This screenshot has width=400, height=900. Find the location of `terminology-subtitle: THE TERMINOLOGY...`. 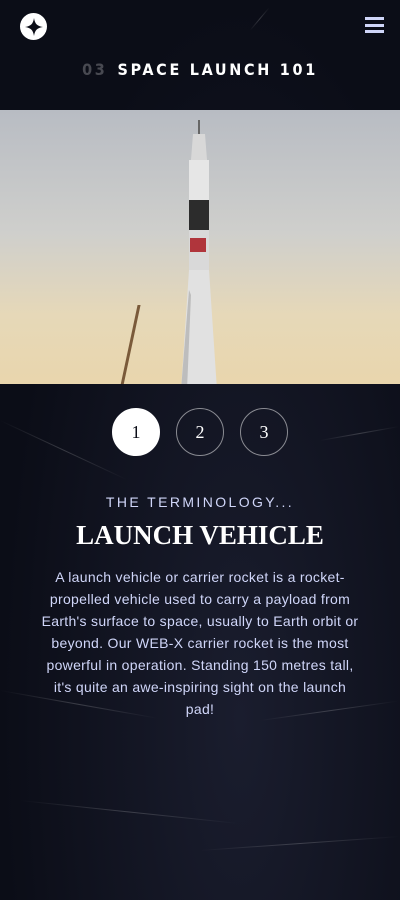

terminology-subtitle: THE TERMINOLOGY... is located at coordinates (200, 502).